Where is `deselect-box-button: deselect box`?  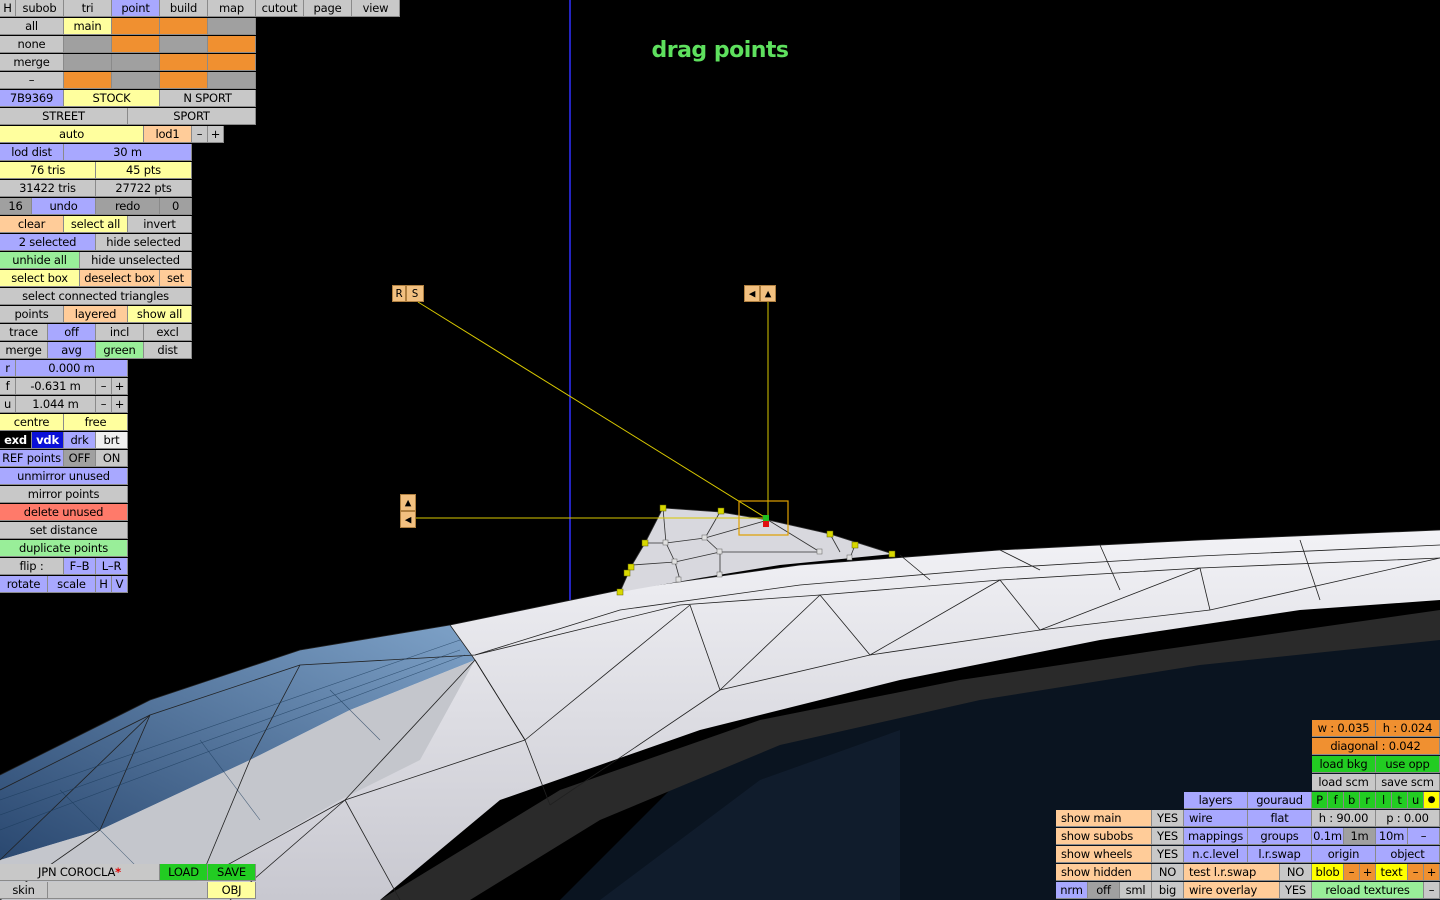 deselect-box-button: deselect box is located at coordinates (120, 278).